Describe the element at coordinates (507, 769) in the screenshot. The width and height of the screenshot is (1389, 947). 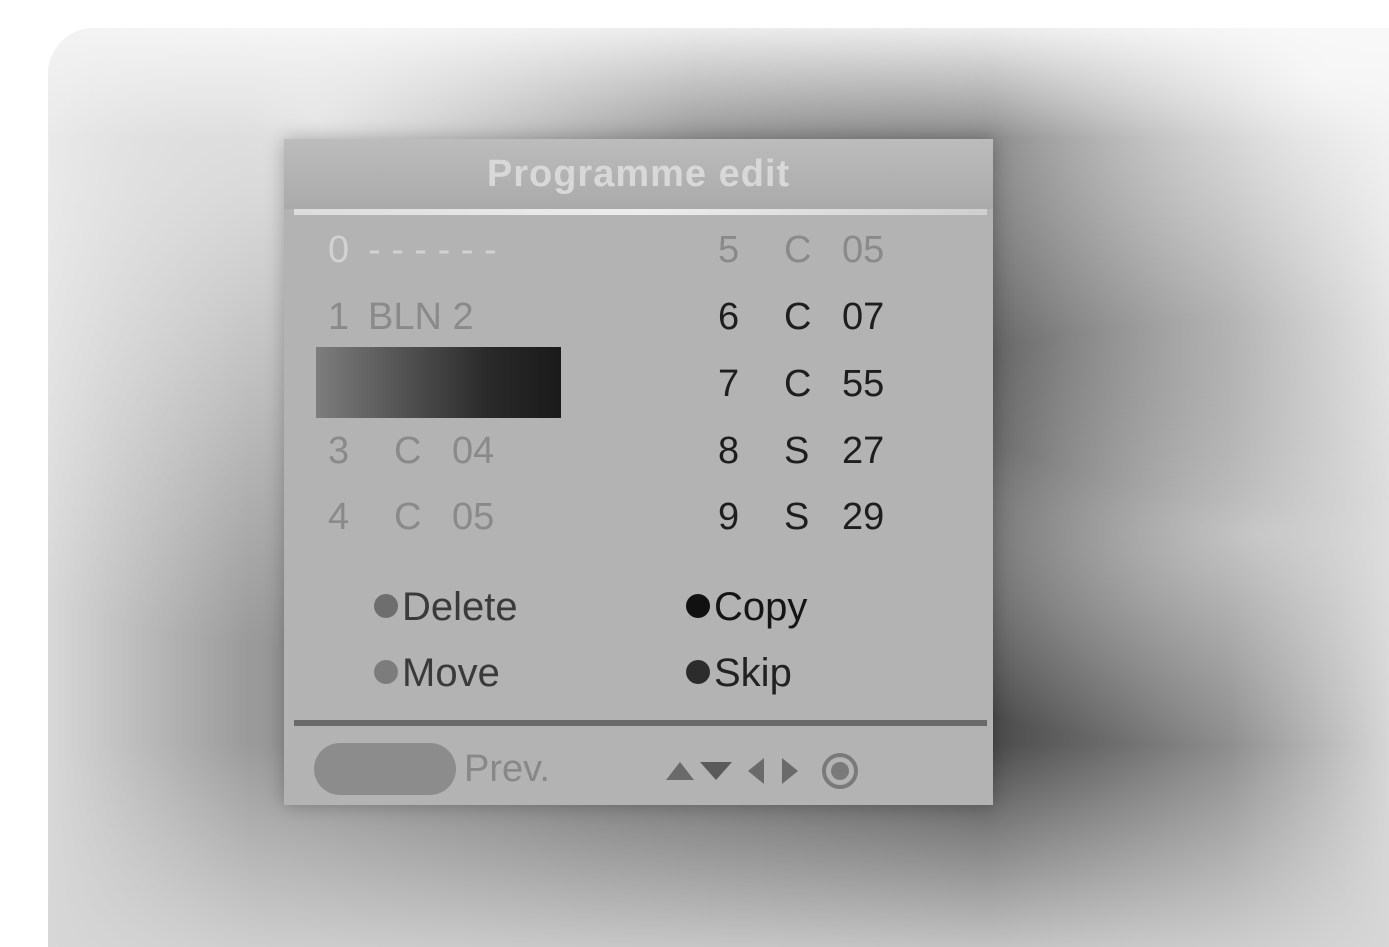
I see `prev-label: Prev.` at that location.